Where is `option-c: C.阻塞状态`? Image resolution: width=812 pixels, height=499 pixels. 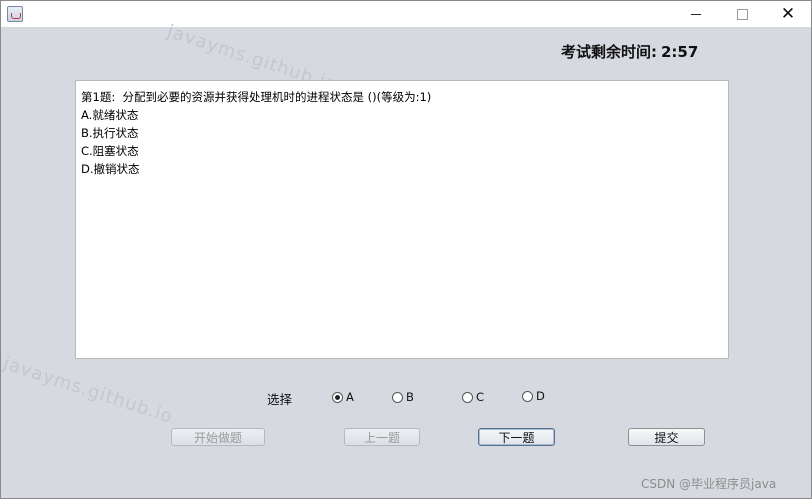 option-c: C.阻塞状态 is located at coordinates (110, 151).